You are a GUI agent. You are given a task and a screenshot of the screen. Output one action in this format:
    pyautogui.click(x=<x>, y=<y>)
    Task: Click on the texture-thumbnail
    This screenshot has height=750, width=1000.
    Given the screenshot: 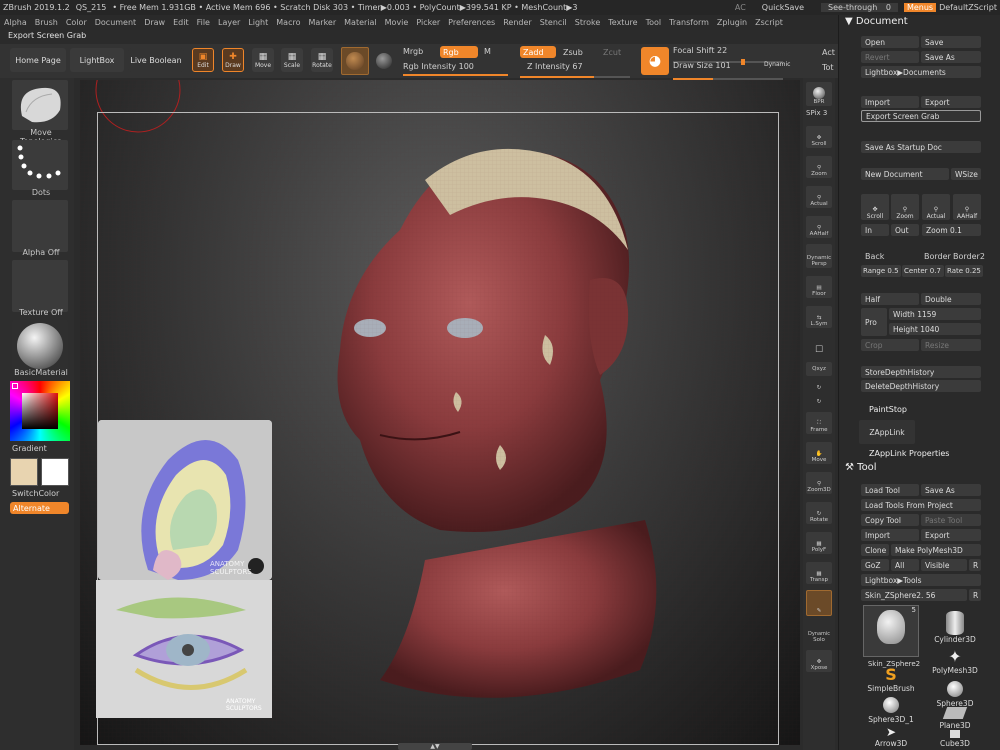 What is the action you would take?
    pyautogui.click(x=40, y=286)
    